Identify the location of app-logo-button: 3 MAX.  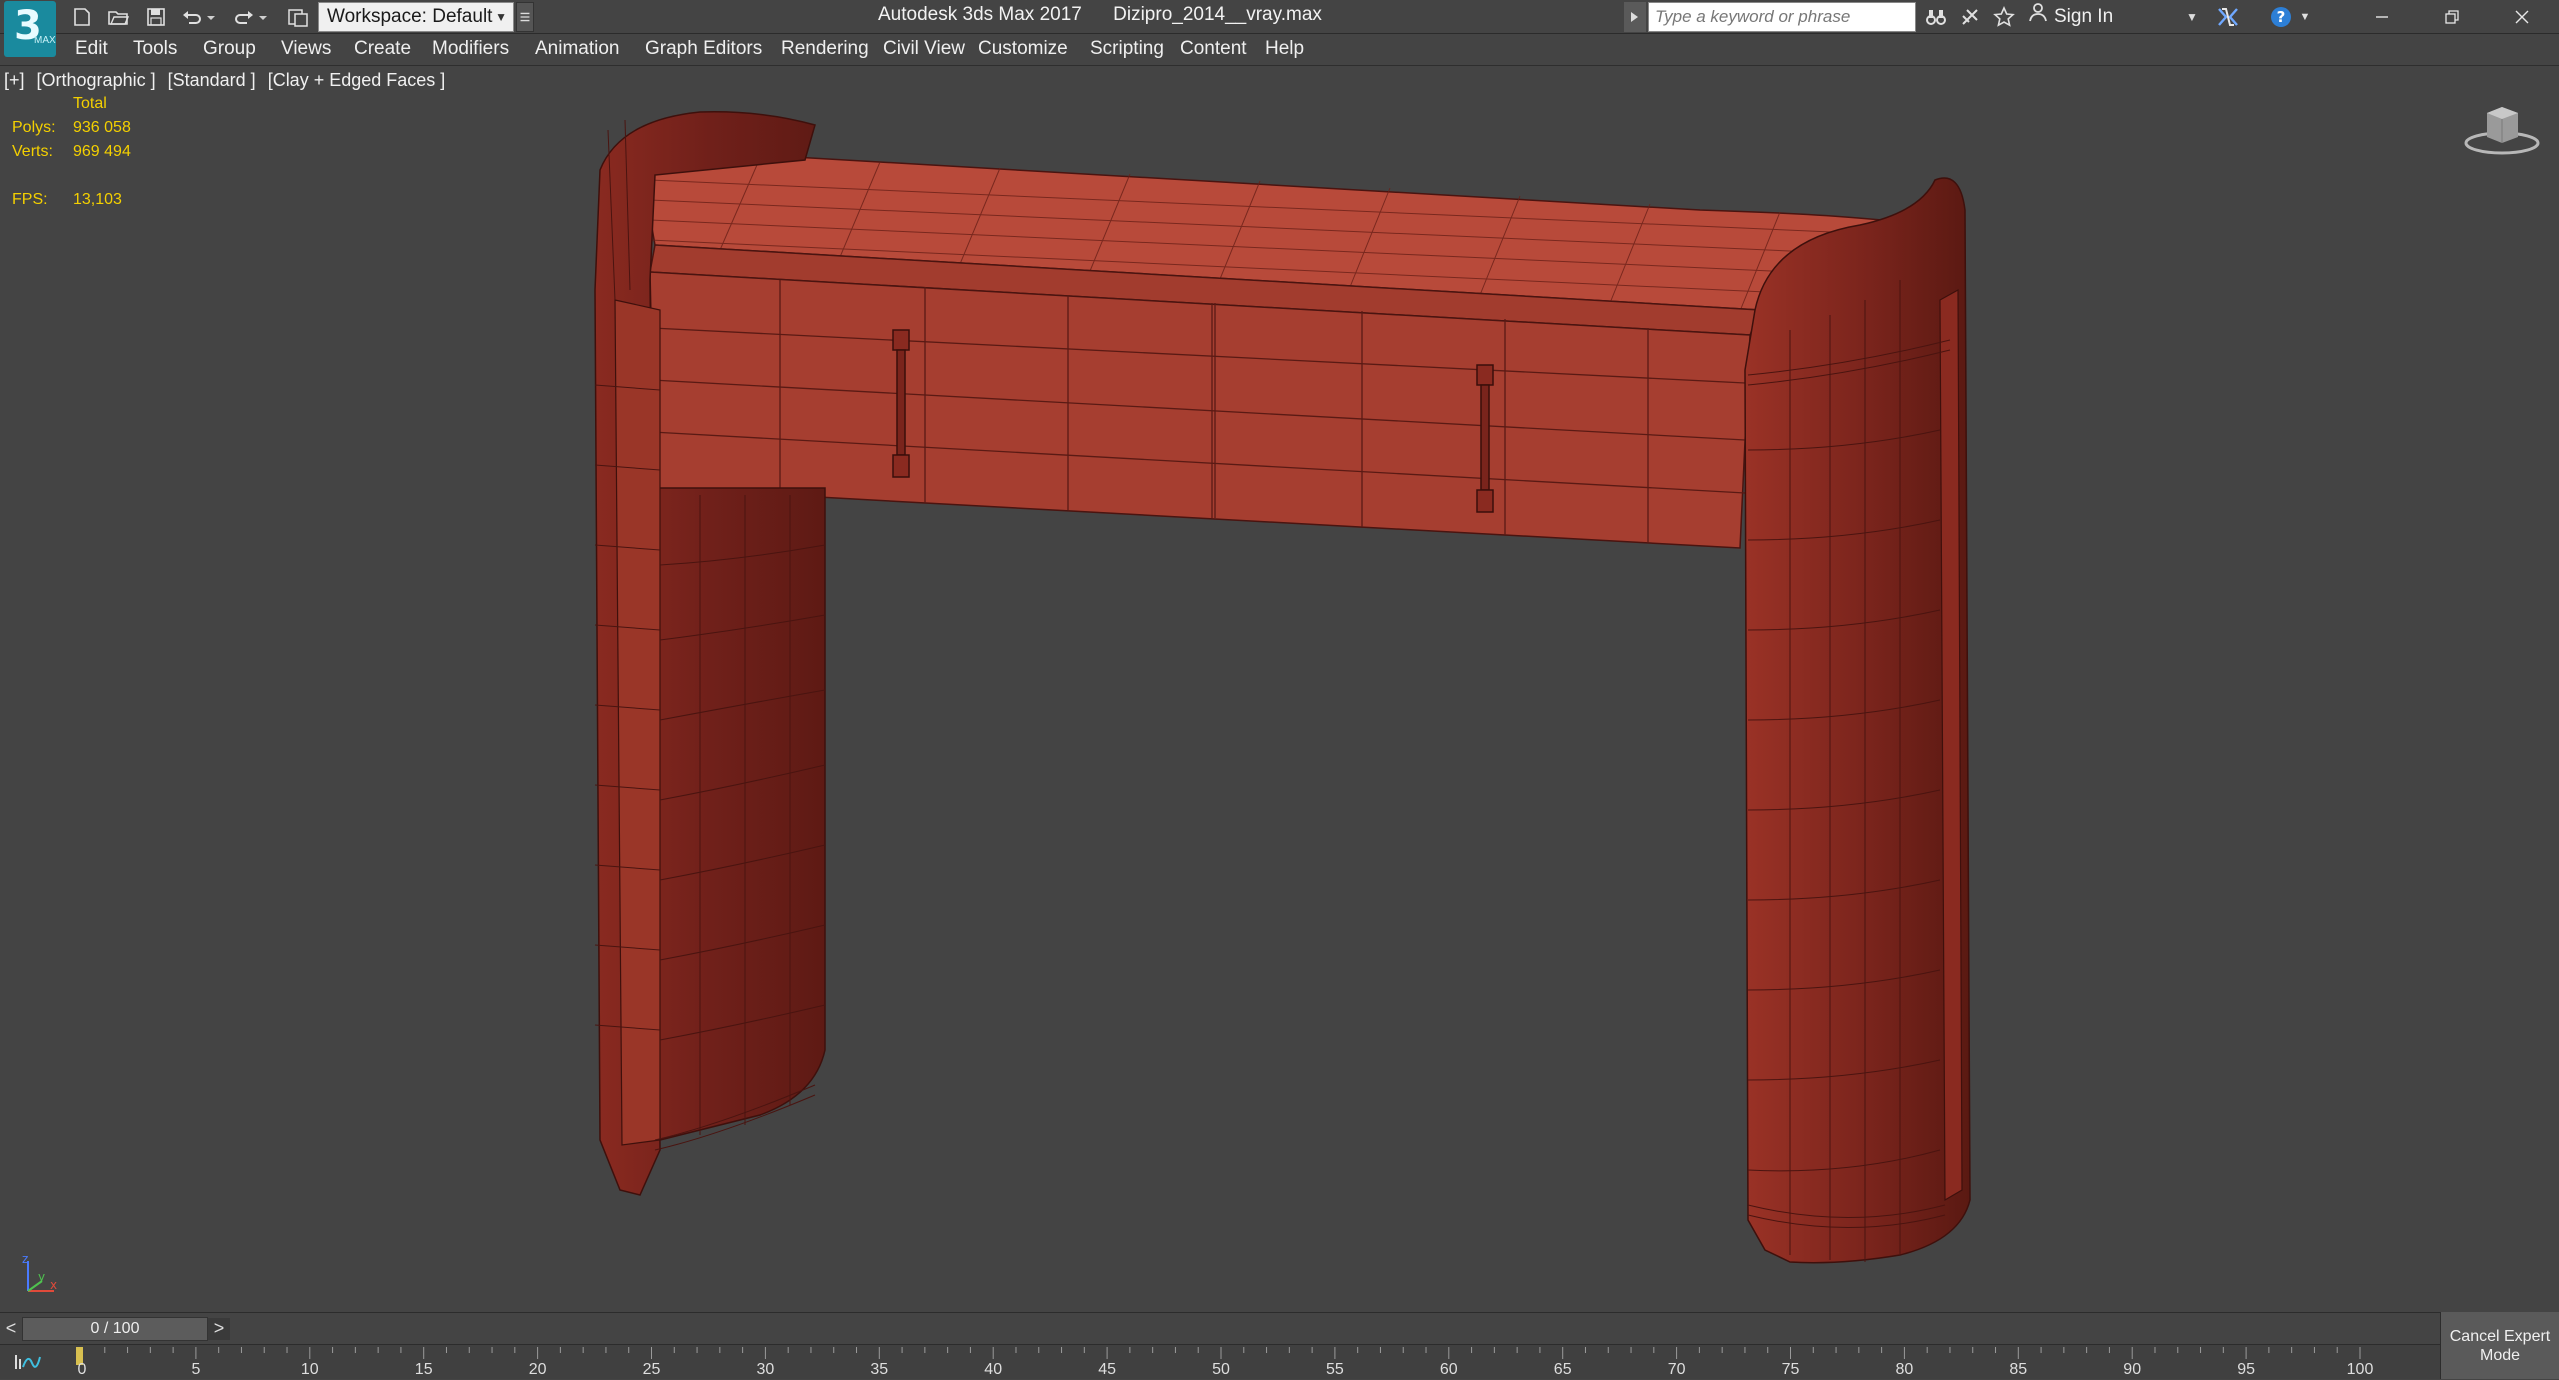
(30, 29).